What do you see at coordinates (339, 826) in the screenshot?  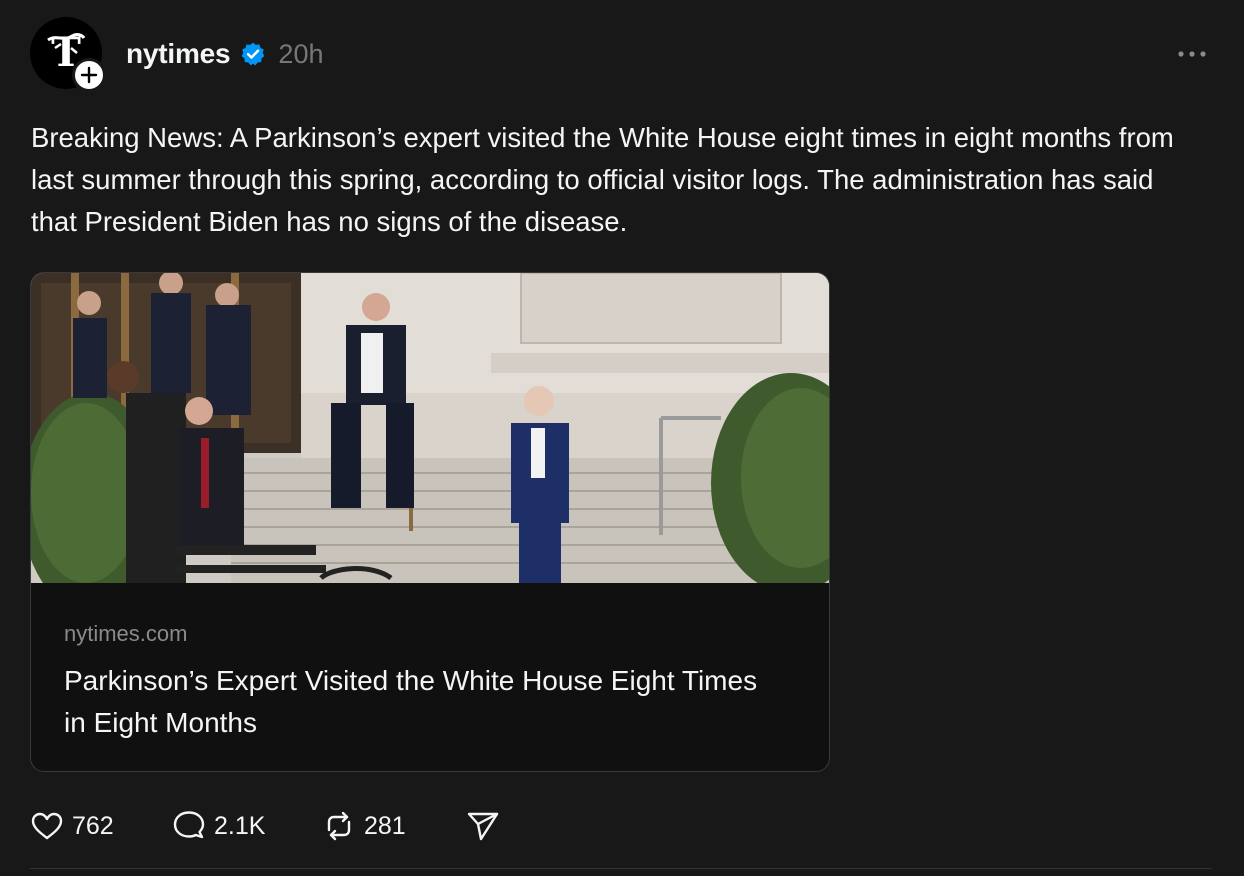 I see `repost-icon` at bounding box center [339, 826].